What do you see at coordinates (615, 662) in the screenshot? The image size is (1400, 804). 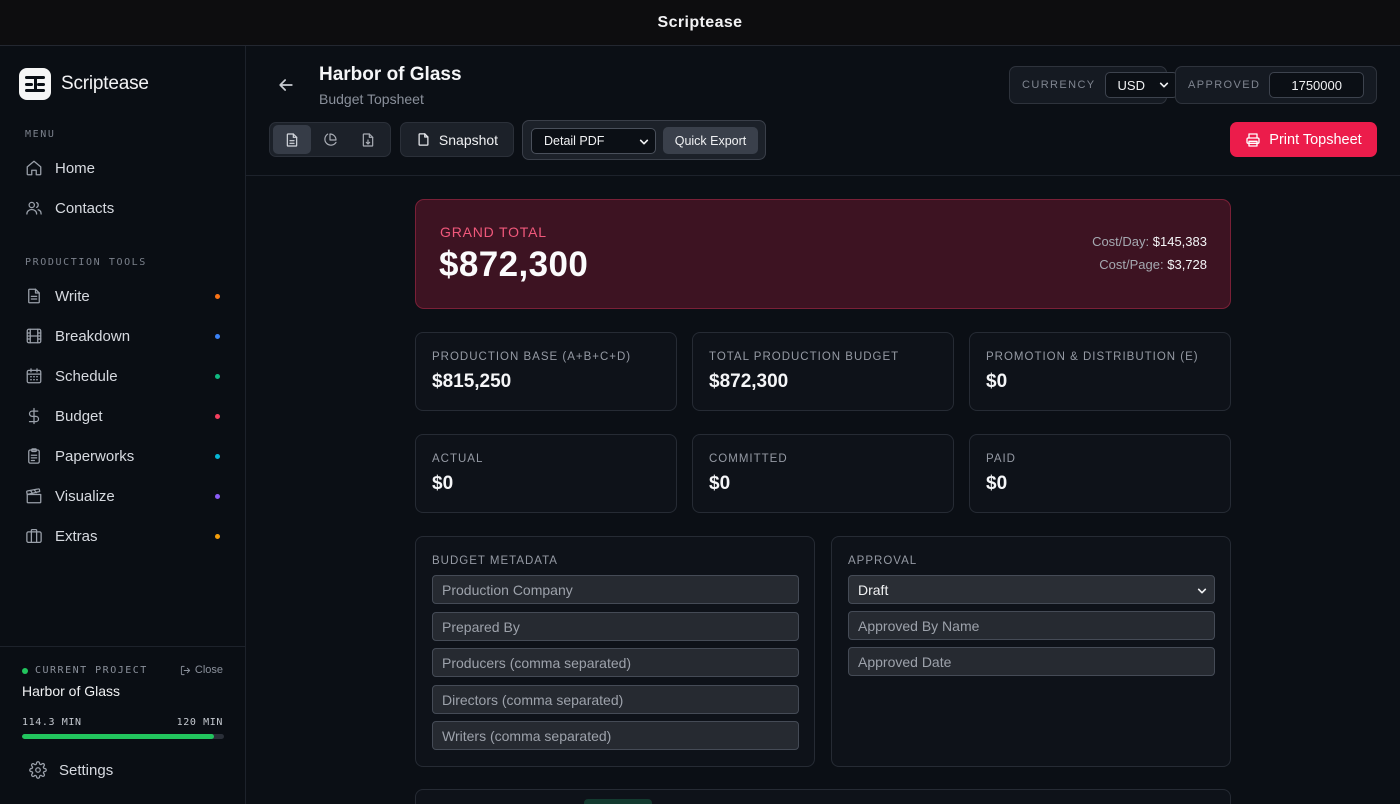 I see `producers-input: Producers (comma separated)` at bounding box center [615, 662].